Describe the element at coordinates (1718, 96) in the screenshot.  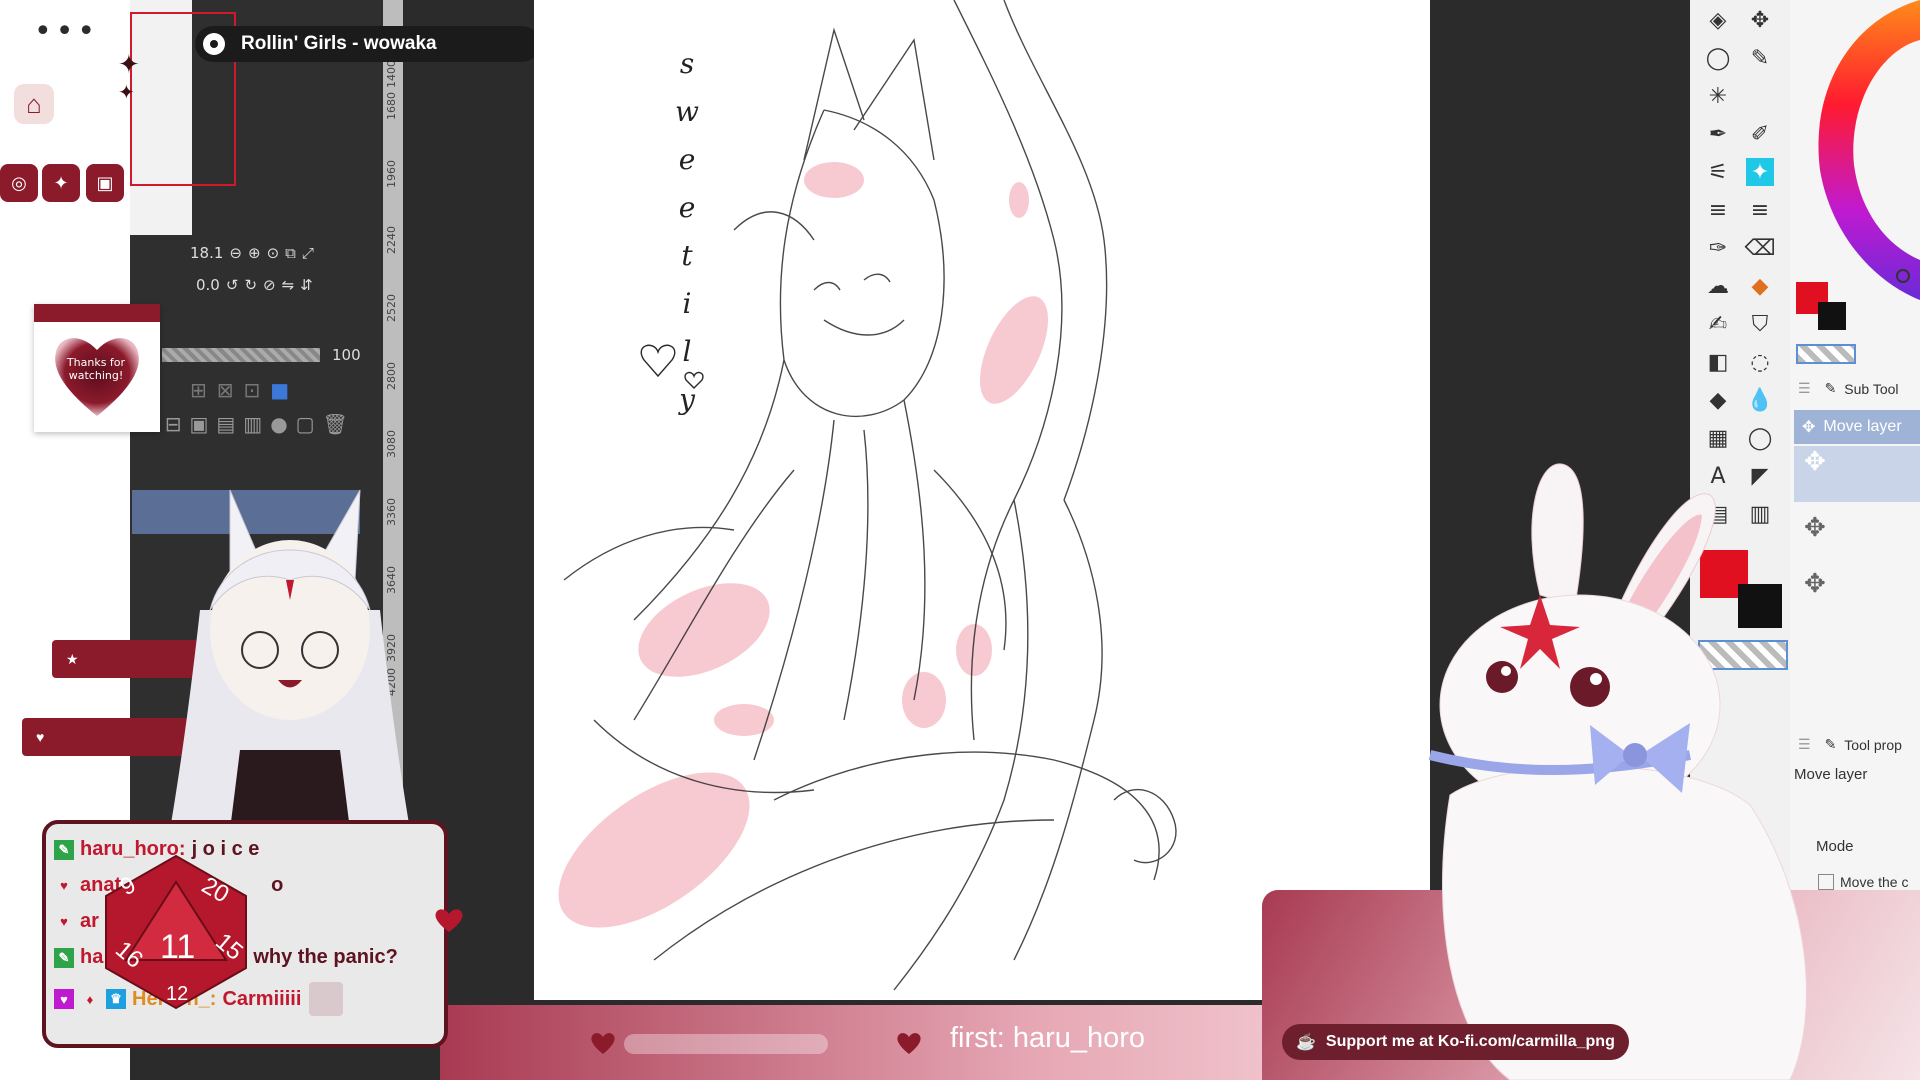
I see `magic-wand-icon: ✳` at that location.